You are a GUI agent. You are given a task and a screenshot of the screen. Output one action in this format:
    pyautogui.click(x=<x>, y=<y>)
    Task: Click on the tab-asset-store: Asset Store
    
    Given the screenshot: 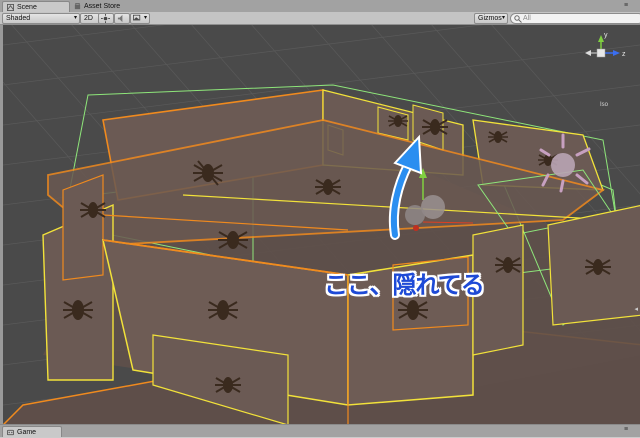 What is the action you would take?
    pyautogui.click(x=102, y=6)
    